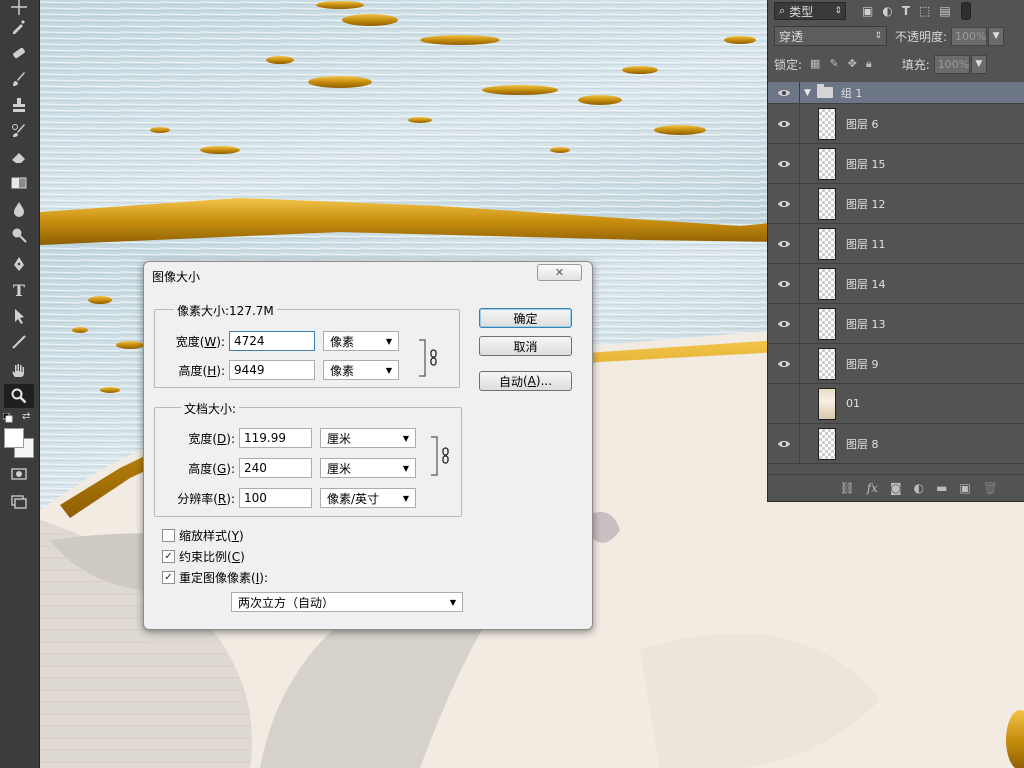  What do you see at coordinates (14, 438) in the screenshot?
I see `foreground-color-swatch` at bounding box center [14, 438].